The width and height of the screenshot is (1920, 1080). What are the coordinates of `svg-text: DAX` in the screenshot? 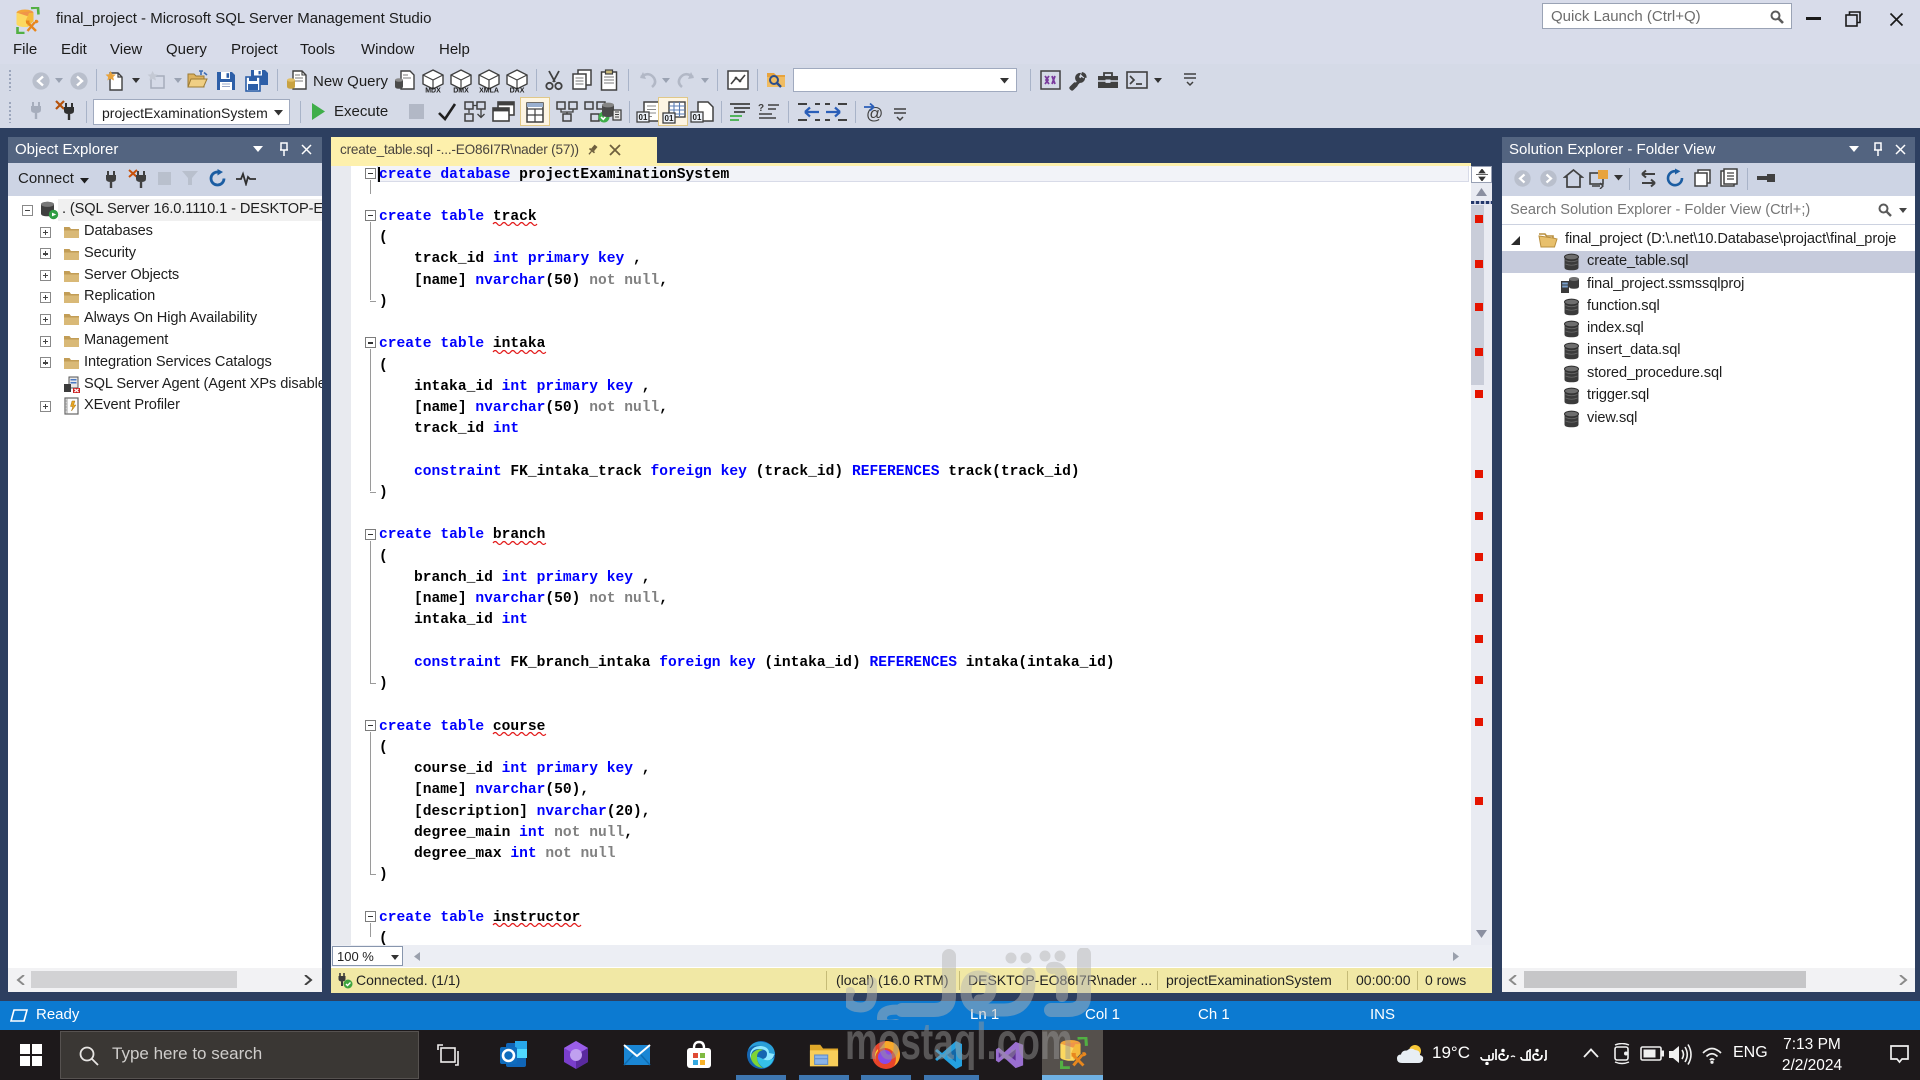 It's located at (517, 91).